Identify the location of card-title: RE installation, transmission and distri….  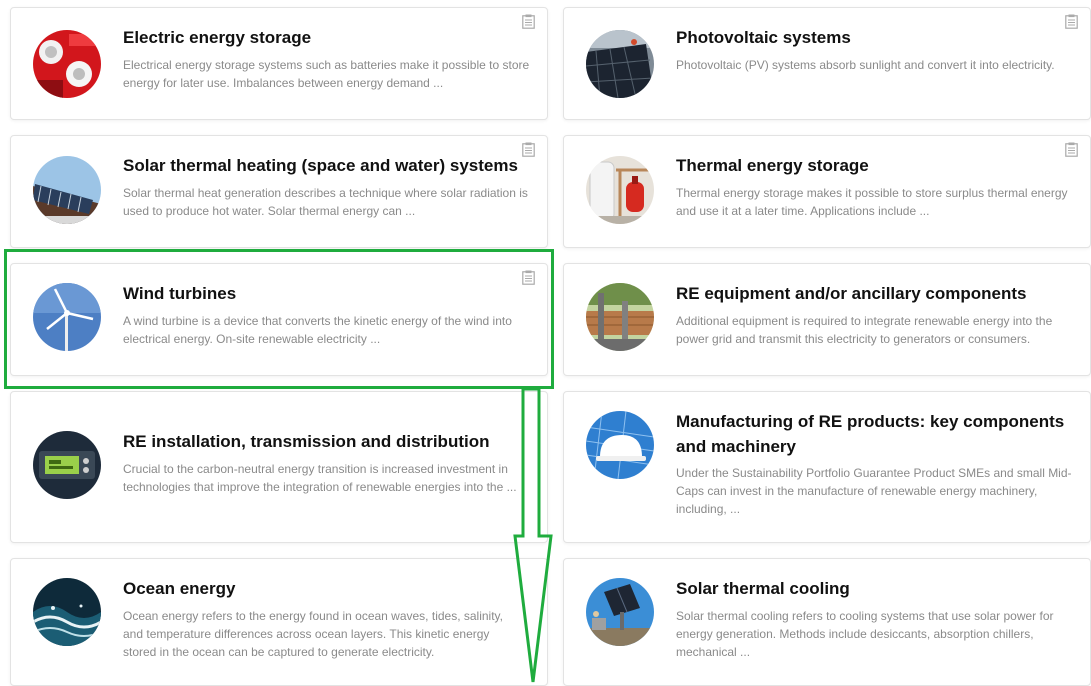
(306, 441).